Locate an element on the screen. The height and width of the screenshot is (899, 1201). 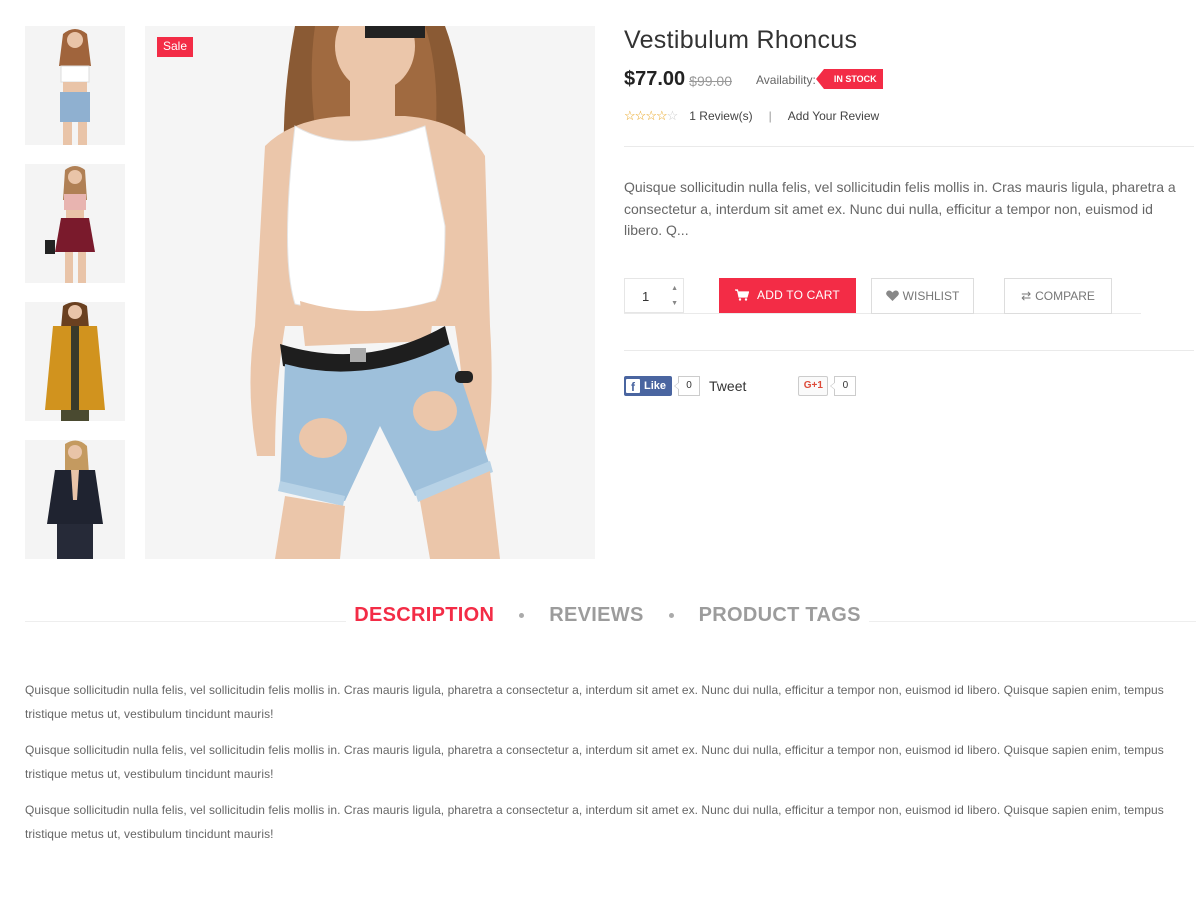
add-to-cart-button: ADD TO CART is located at coordinates (787, 295).